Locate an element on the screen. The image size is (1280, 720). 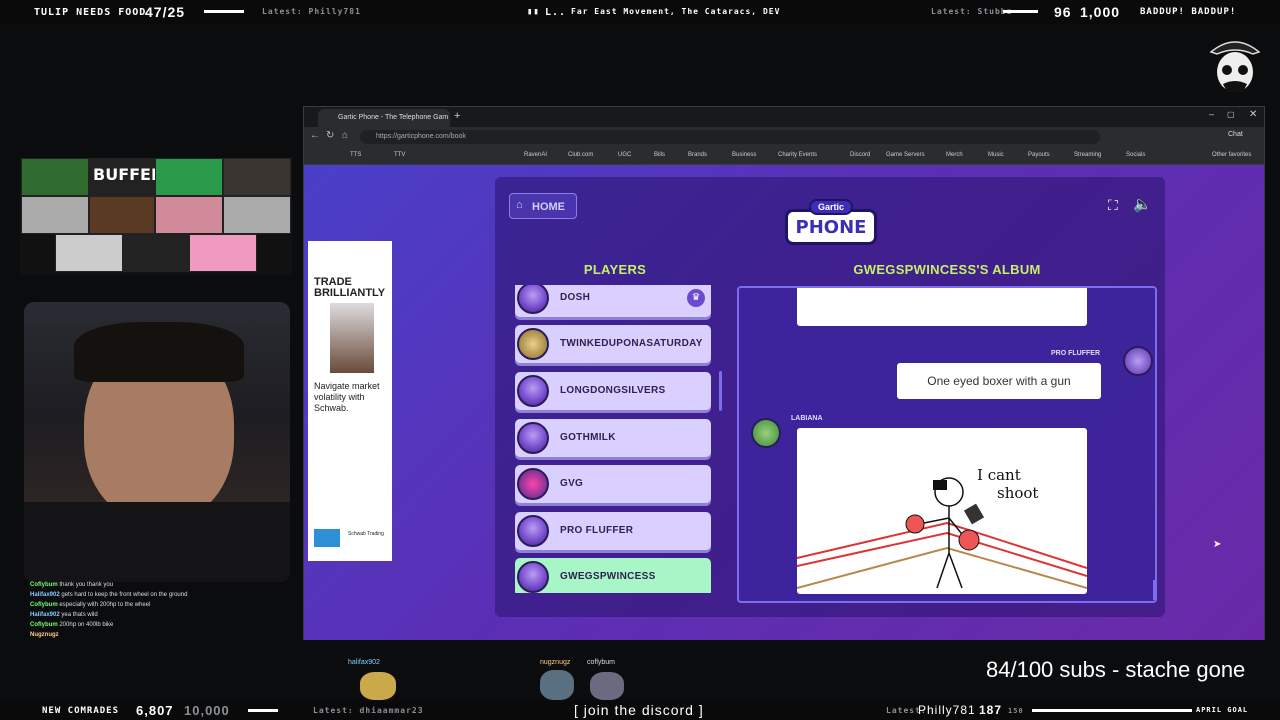
music-icon: ▮▮ is located at coordinates (533, 12).